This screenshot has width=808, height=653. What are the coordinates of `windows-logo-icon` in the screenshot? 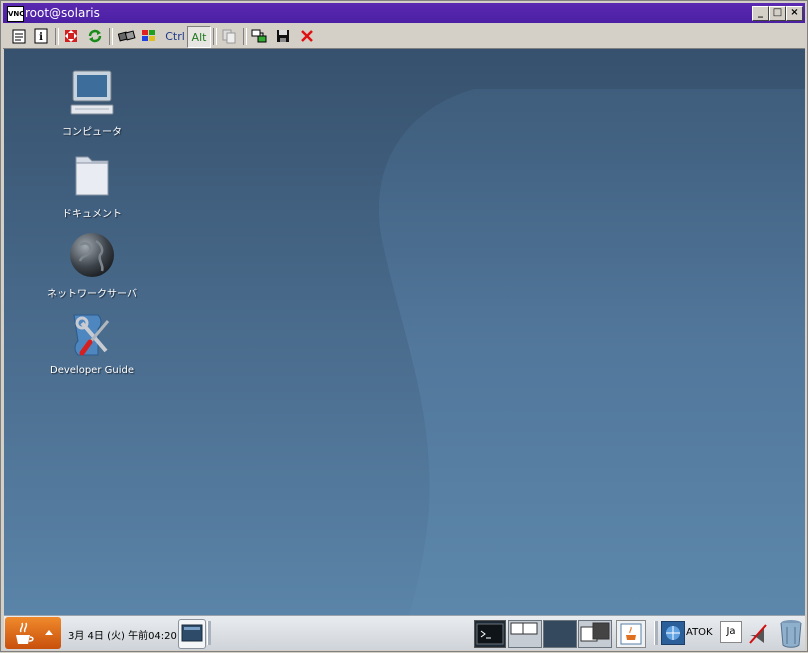 It's located at (148, 35).